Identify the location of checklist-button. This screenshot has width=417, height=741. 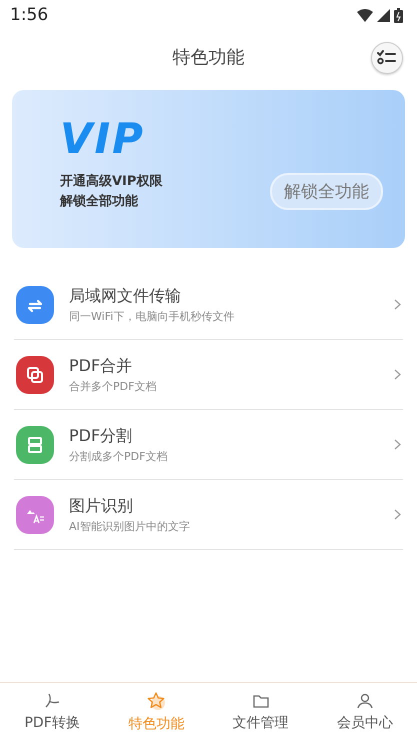
(387, 58).